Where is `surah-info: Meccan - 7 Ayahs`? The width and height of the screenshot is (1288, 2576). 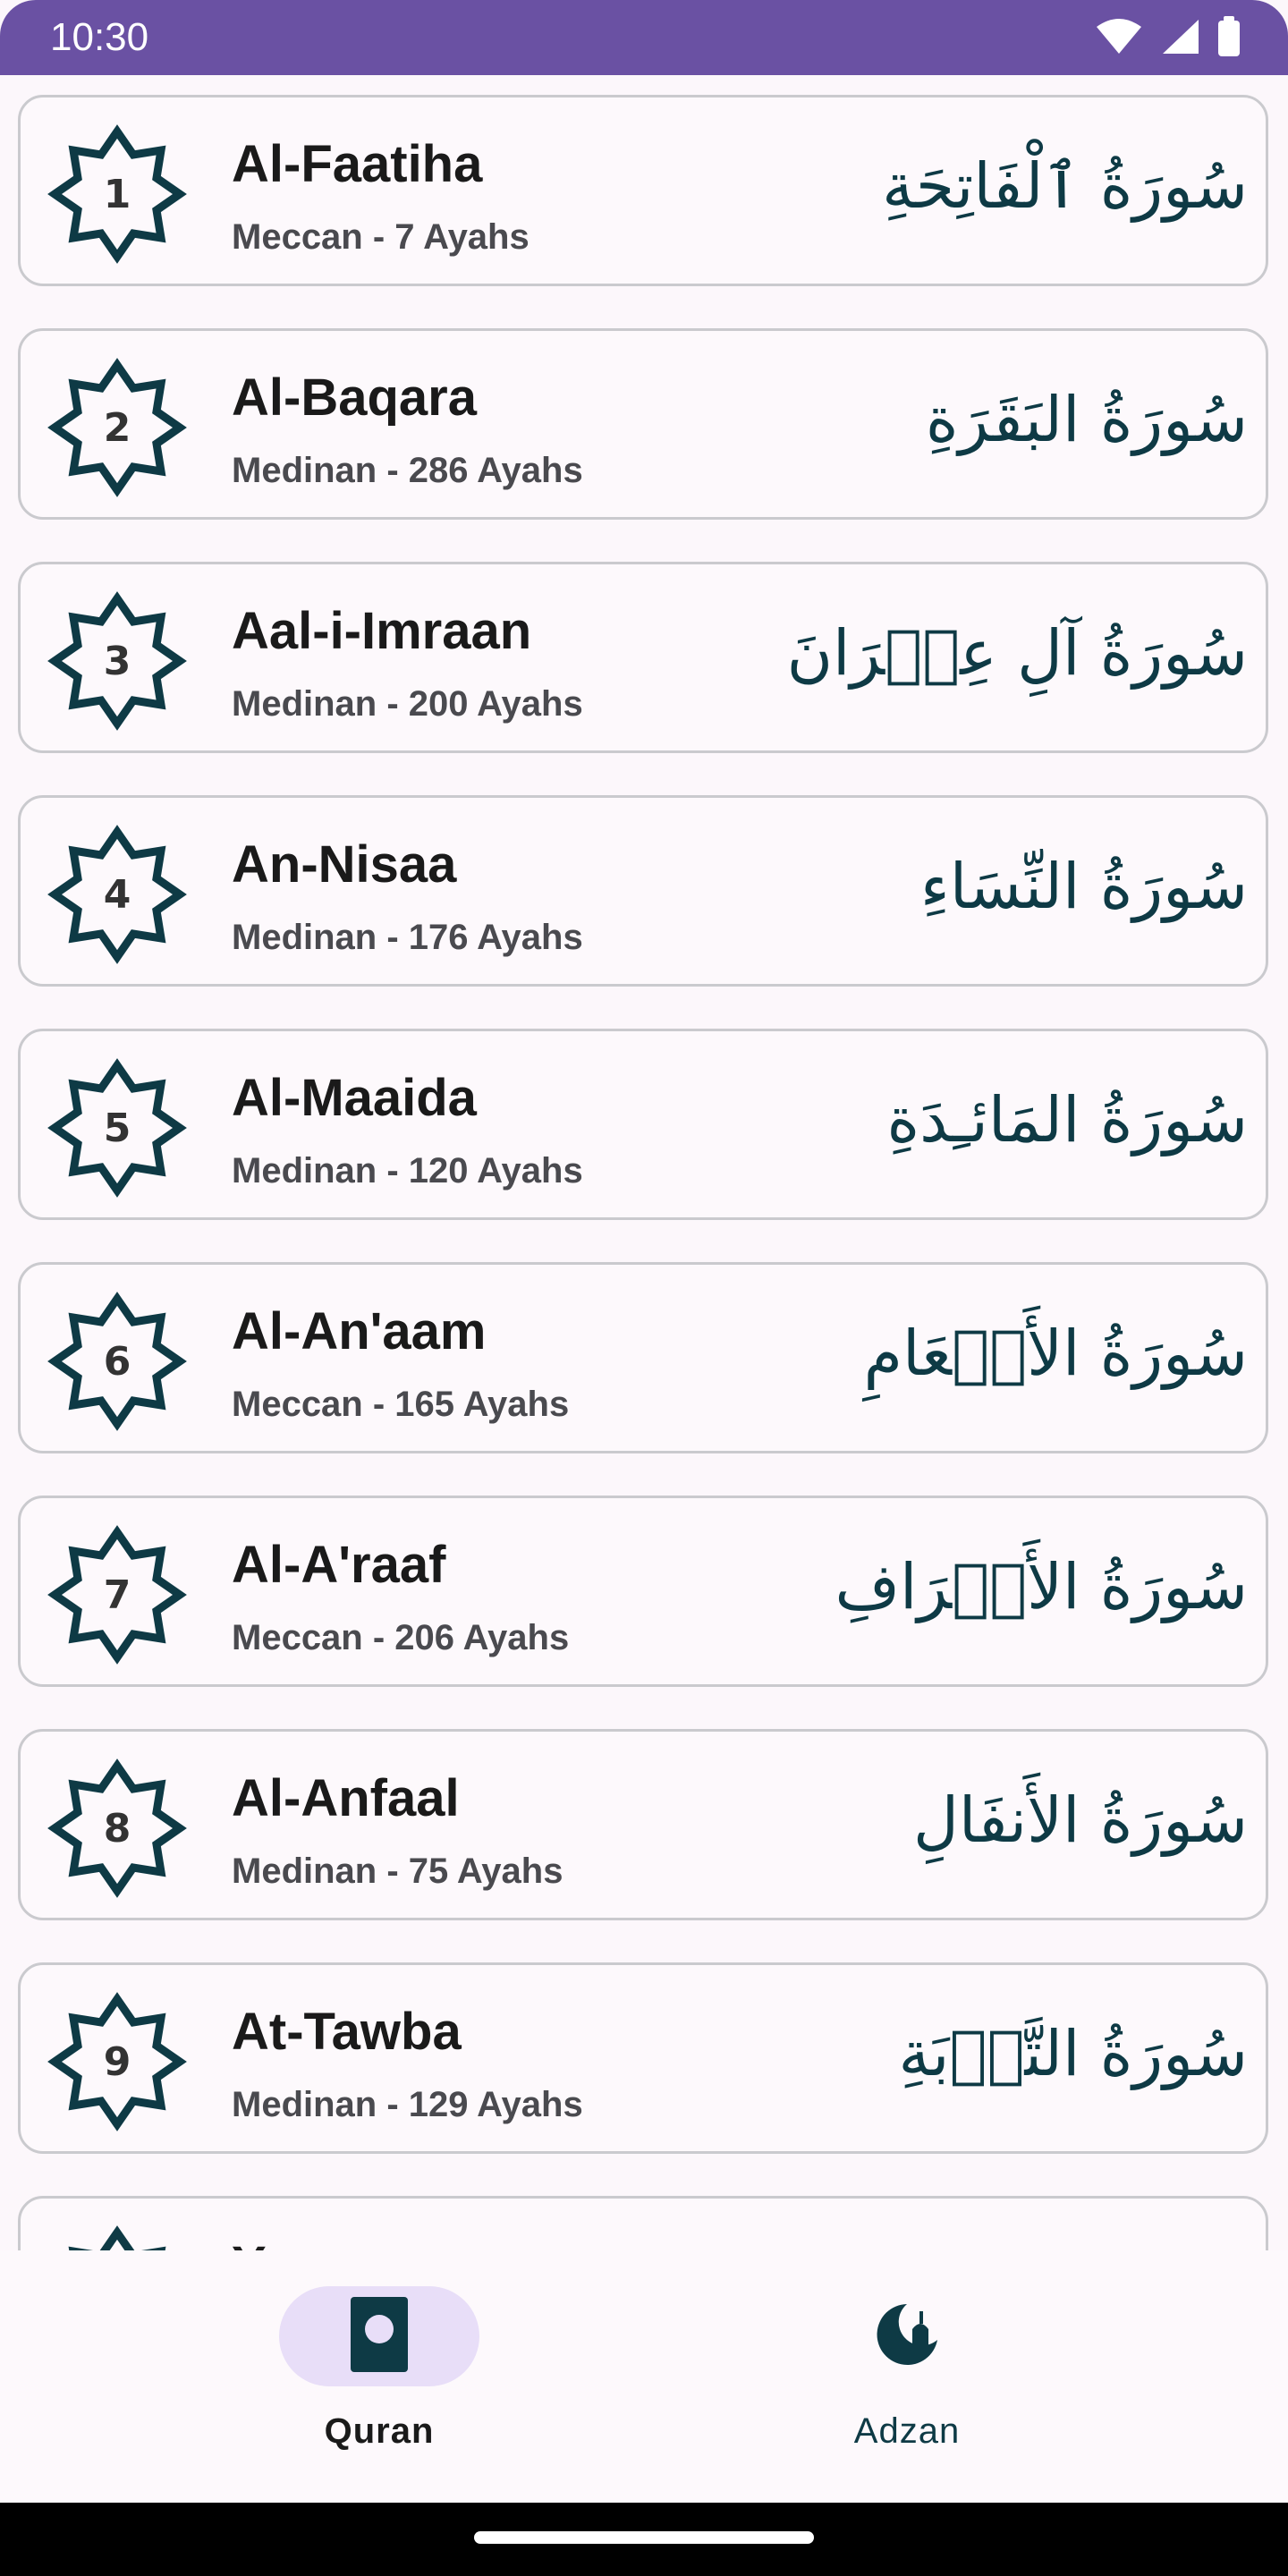
surah-info: Meccan - 7 Ayahs is located at coordinates (381, 237).